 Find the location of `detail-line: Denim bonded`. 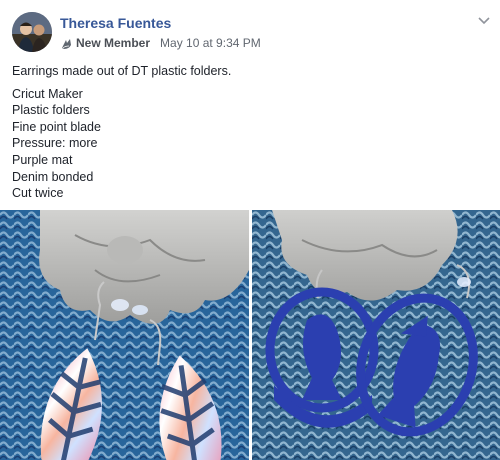

detail-line: Denim bonded is located at coordinates (53, 176).